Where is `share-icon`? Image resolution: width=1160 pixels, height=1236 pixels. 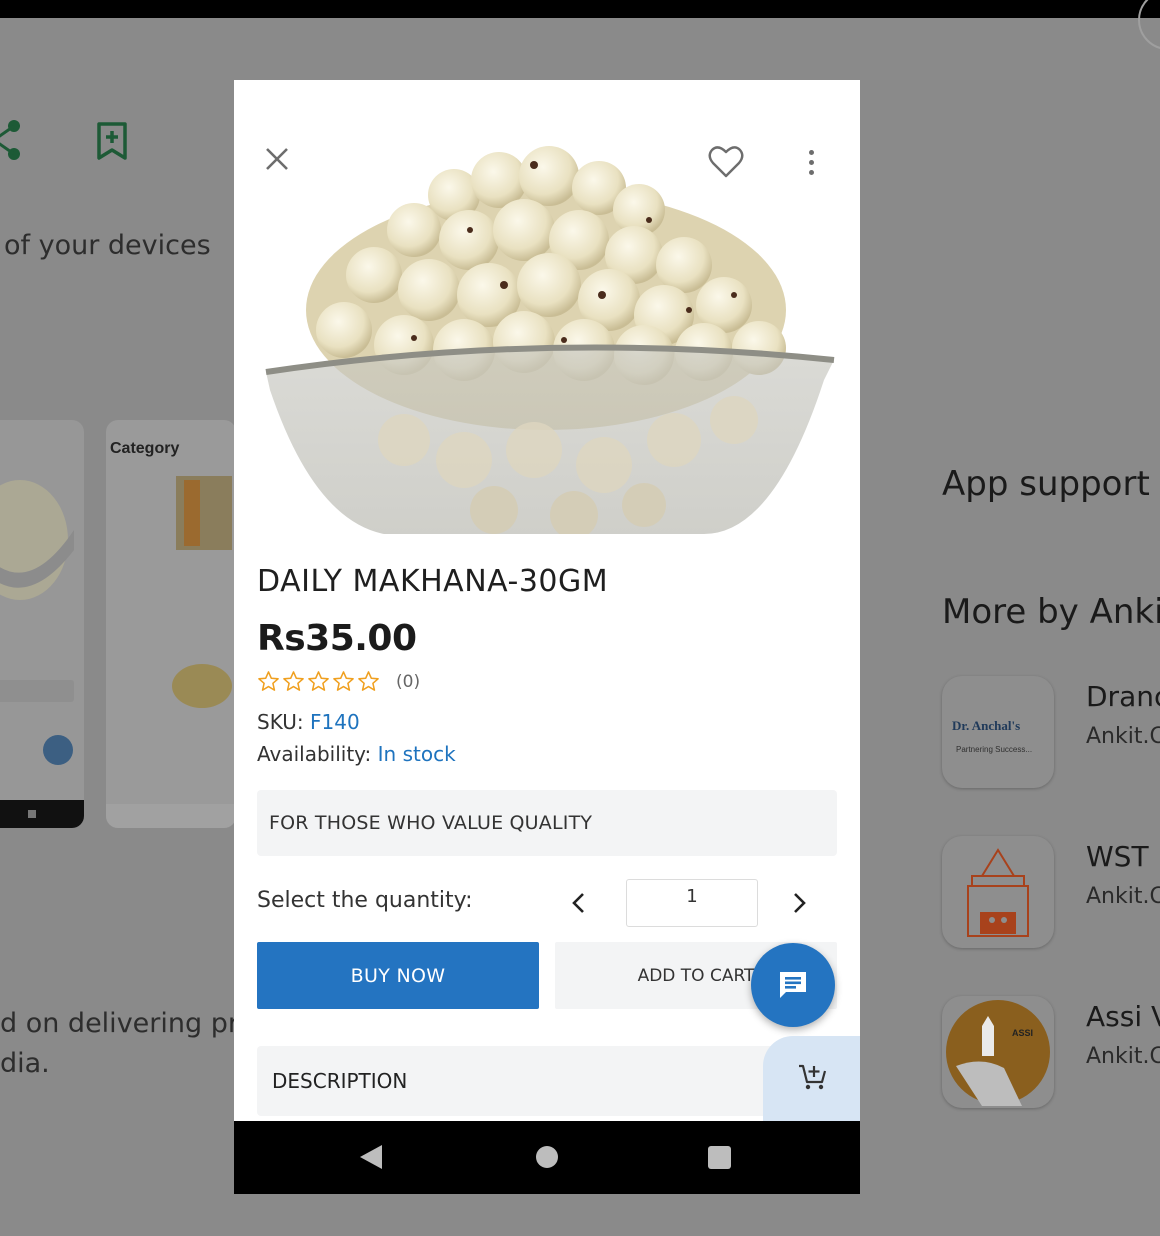
share-icon is located at coordinates (11, 140).